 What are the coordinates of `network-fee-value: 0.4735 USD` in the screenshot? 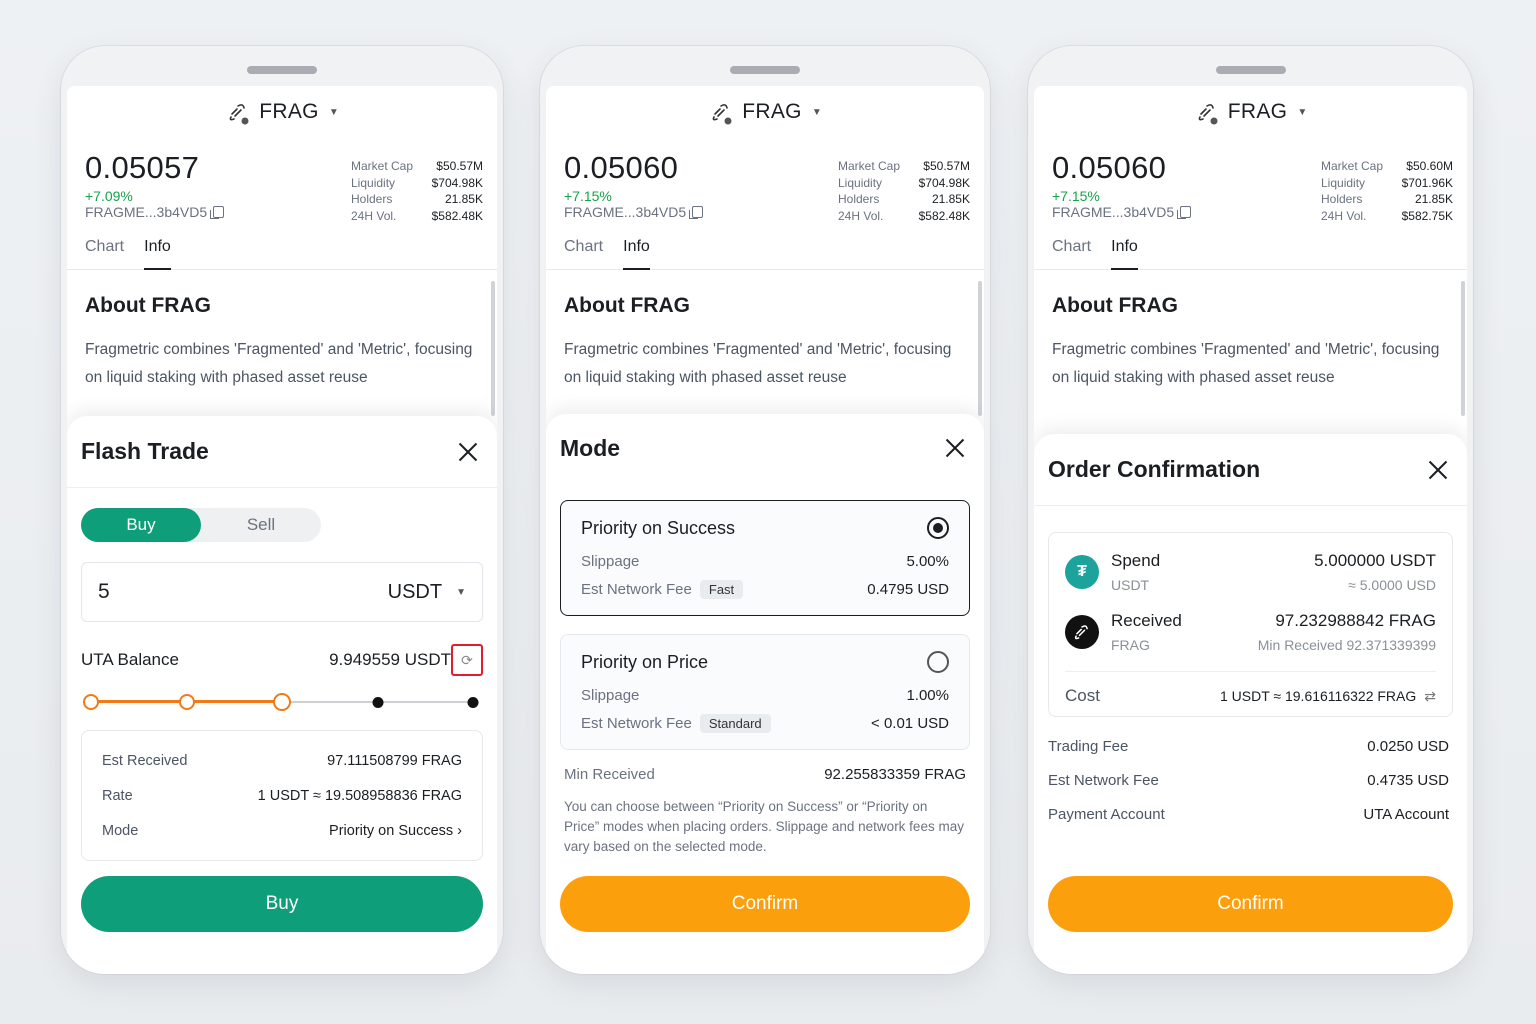 It's located at (1408, 780).